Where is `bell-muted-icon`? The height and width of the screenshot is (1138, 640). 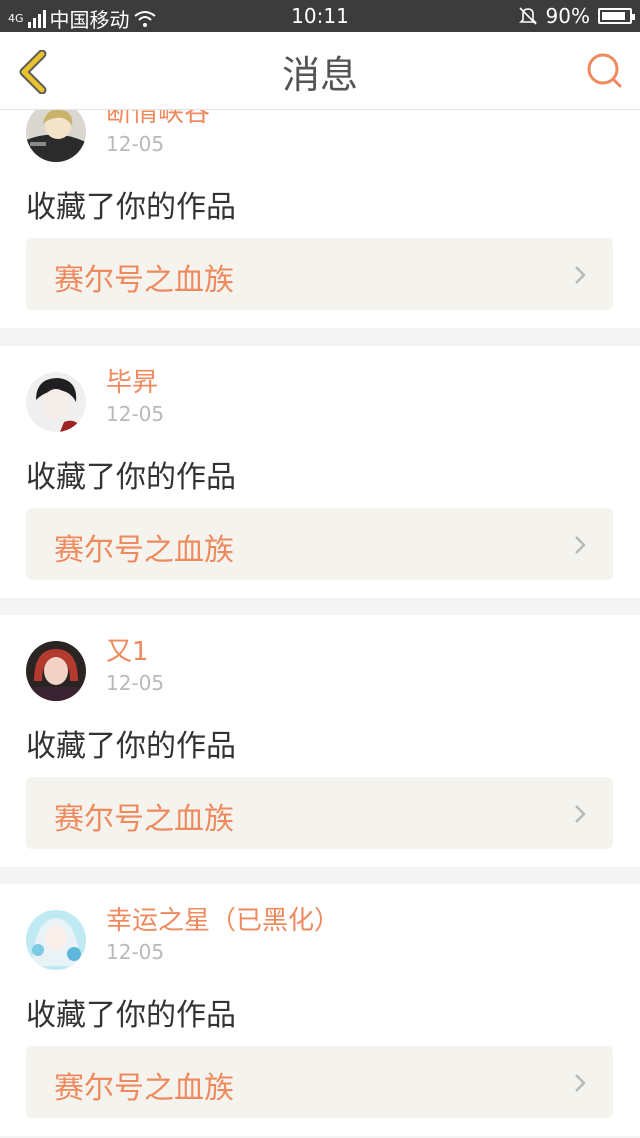 bell-muted-icon is located at coordinates (527, 16).